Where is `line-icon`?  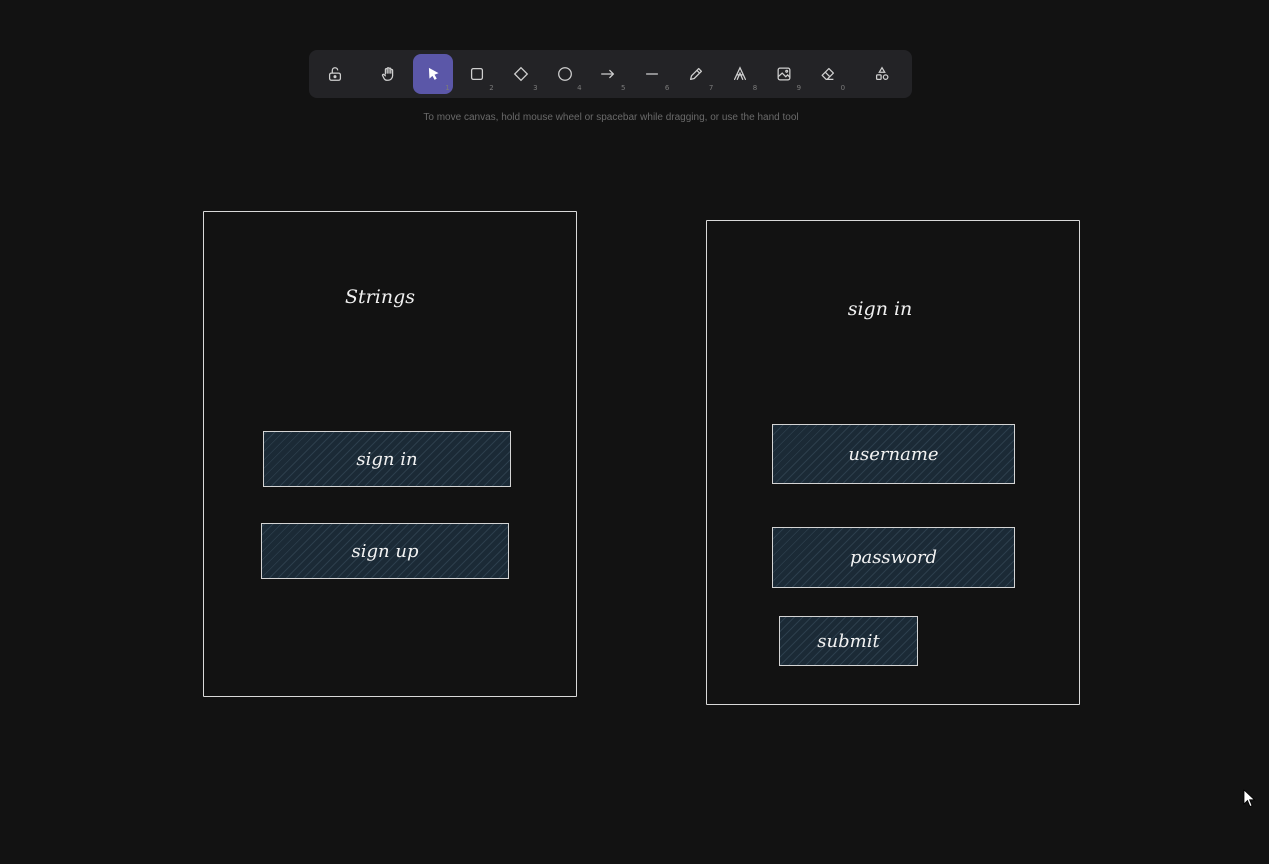 line-icon is located at coordinates (652, 74).